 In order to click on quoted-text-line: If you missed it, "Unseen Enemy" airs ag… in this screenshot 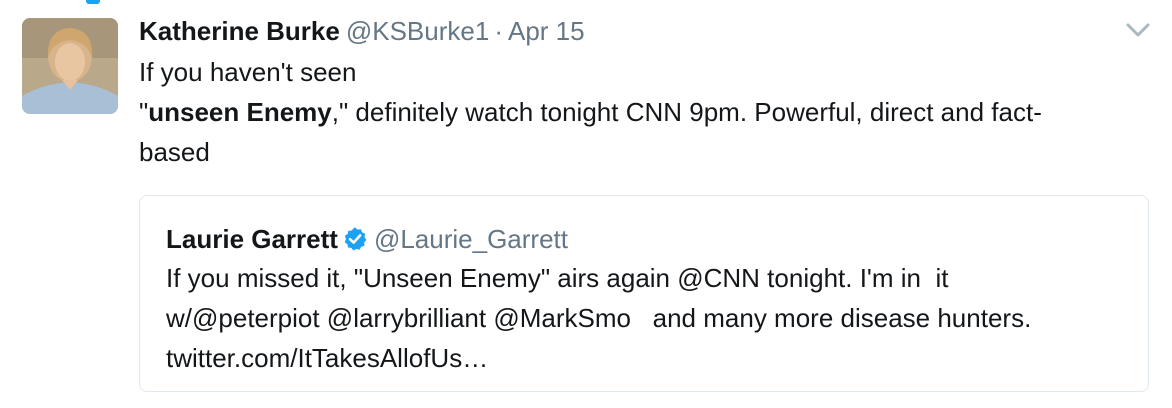, I will do `click(557, 278)`.